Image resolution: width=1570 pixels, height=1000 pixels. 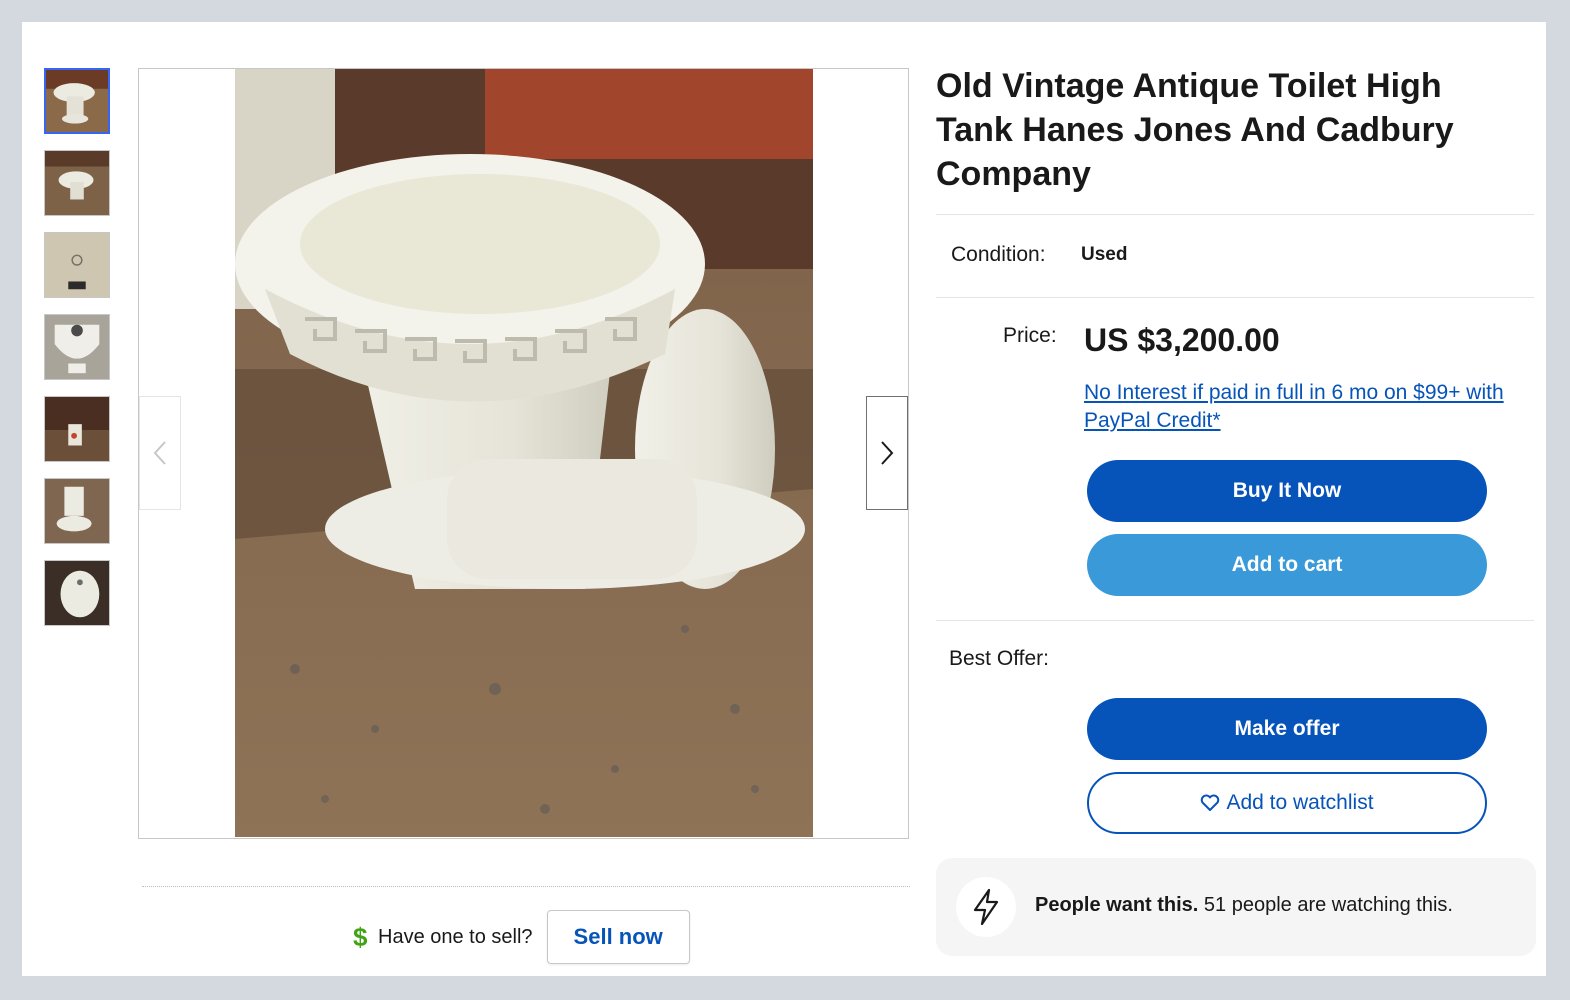 I want to click on add-to-watchlist-button: Add to watchlist, so click(x=1287, y=803).